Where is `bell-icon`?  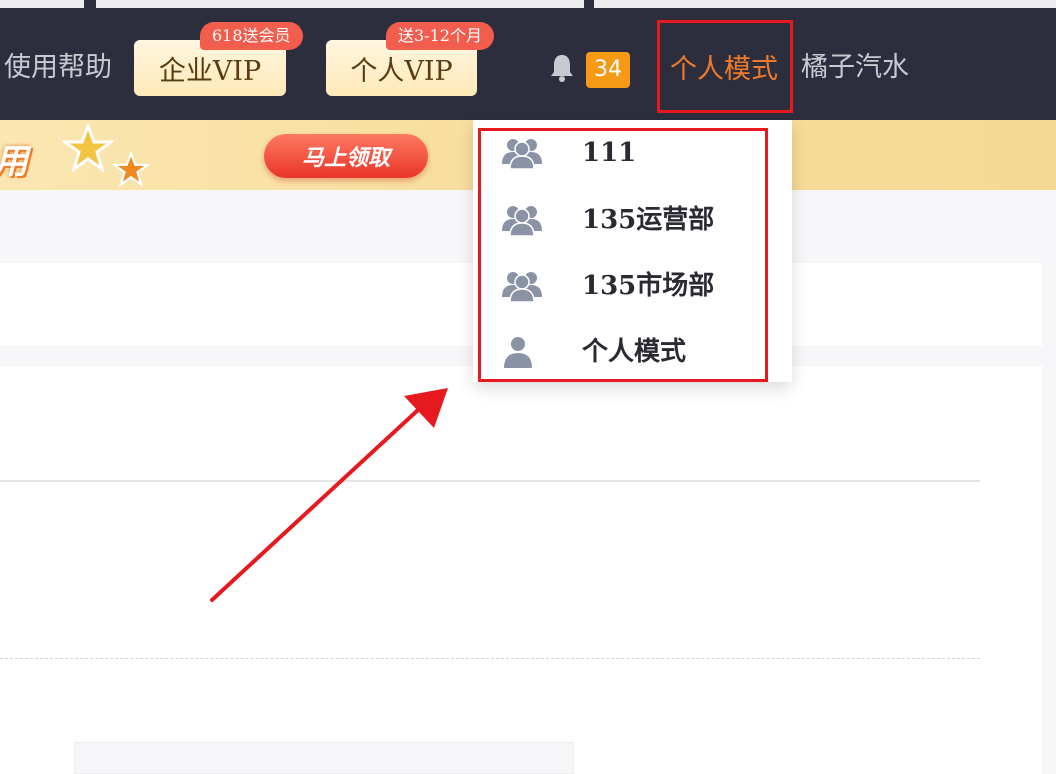
bell-icon is located at coordinates (562, 68).